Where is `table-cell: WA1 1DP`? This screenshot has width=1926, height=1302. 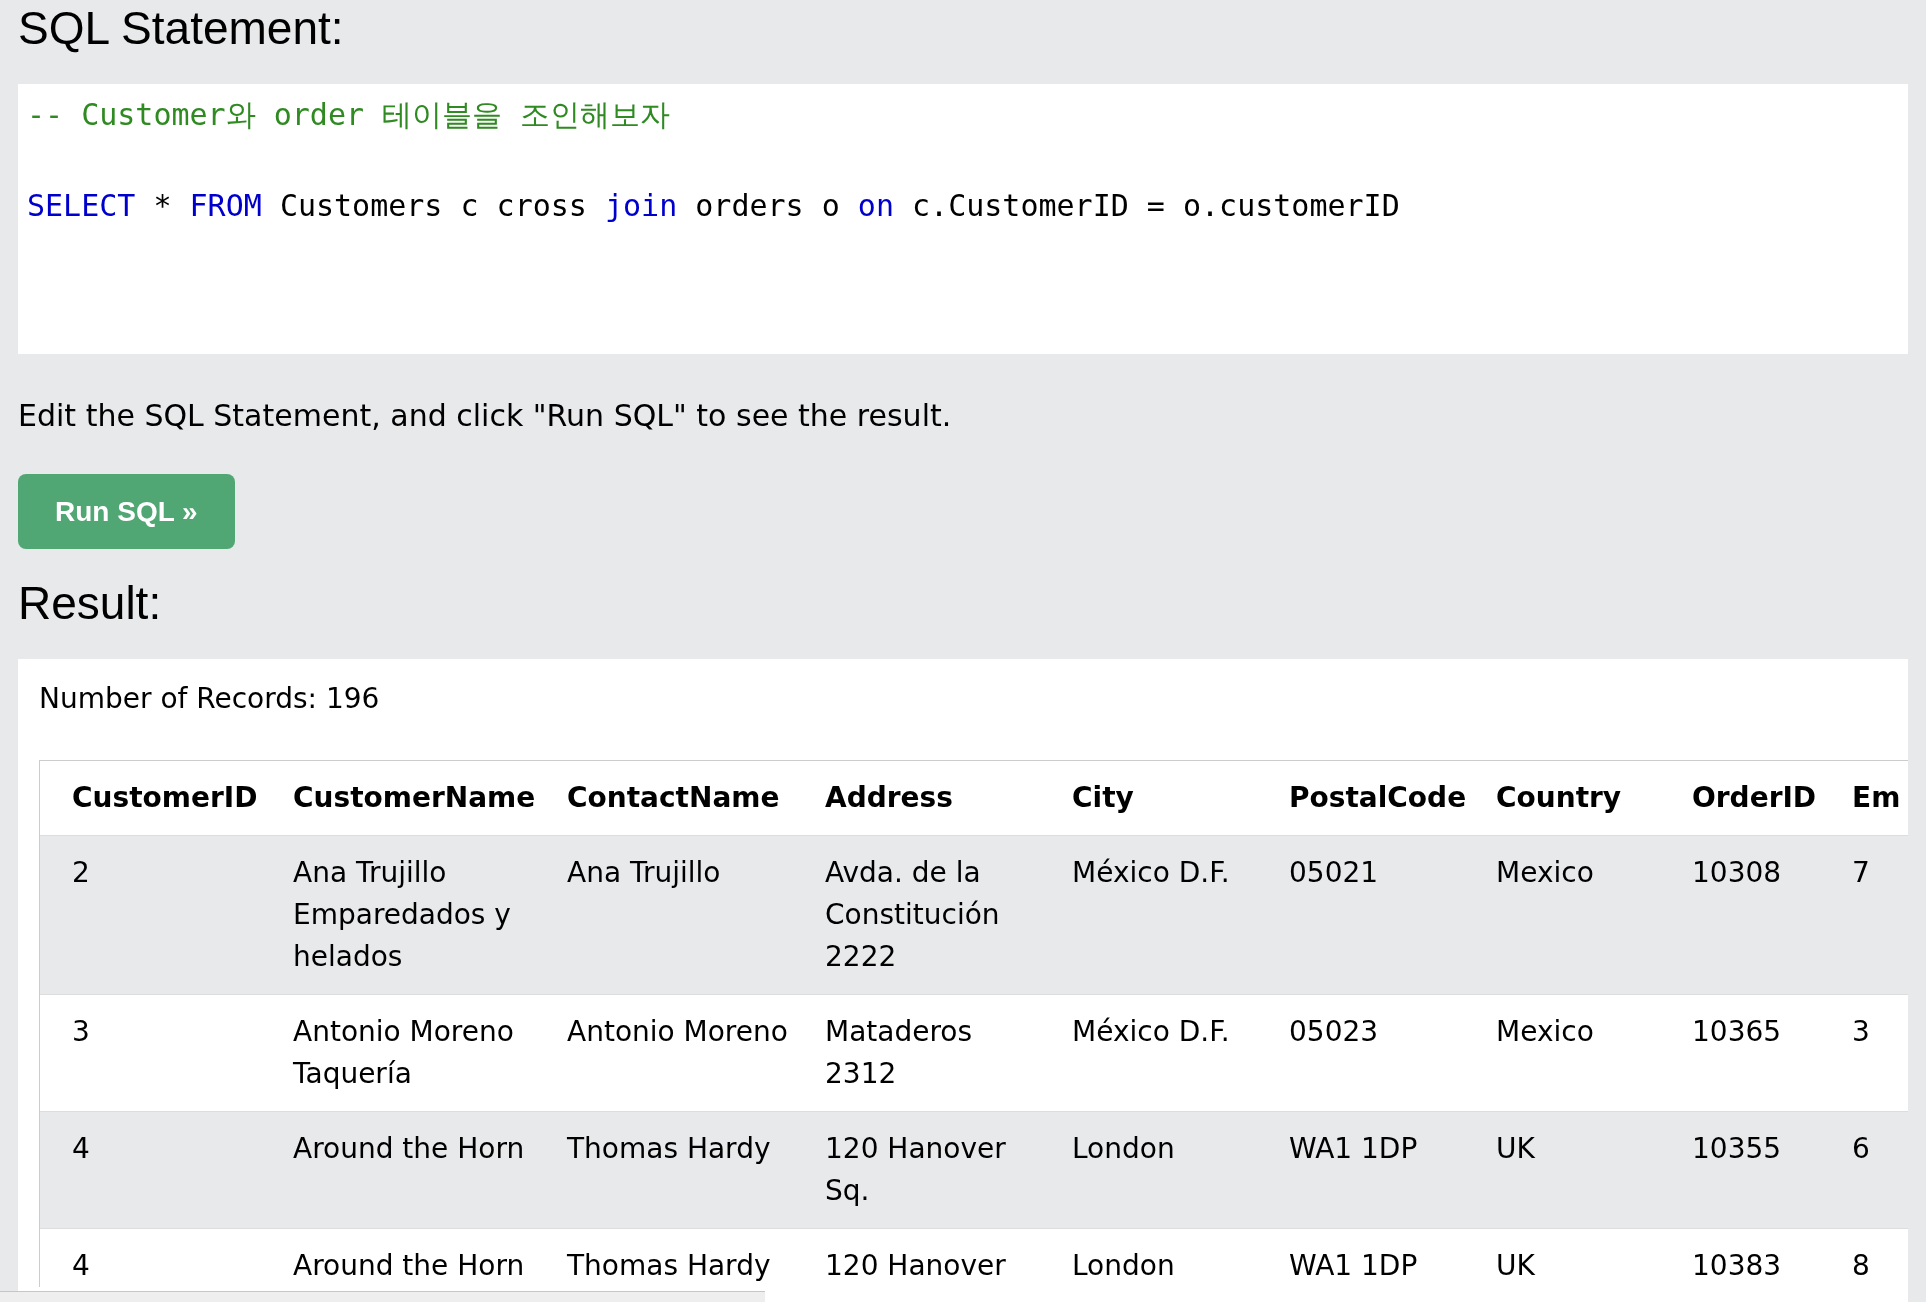 table-cell: WA1 1DP is located at coordinates (1376, 1170).